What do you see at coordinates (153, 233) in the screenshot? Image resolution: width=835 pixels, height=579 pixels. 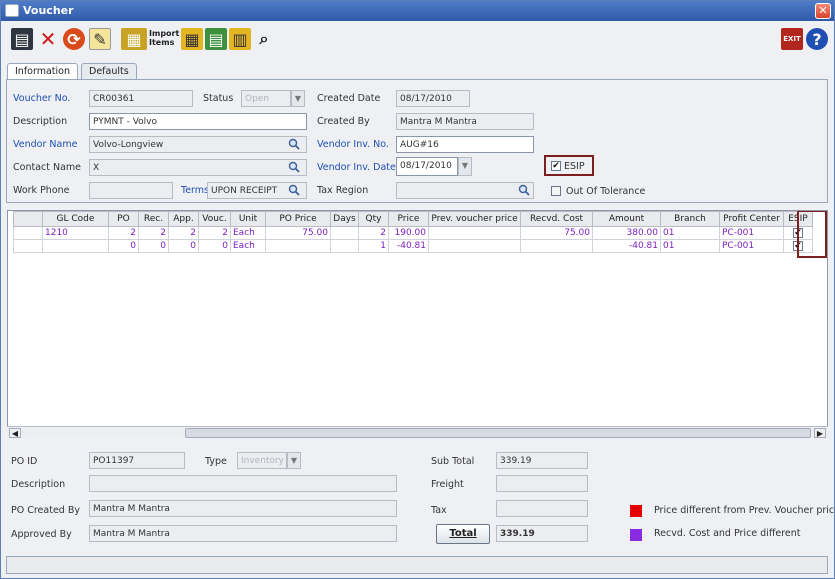 I see `cell-rec: 2` at bounding box center [153, 233].